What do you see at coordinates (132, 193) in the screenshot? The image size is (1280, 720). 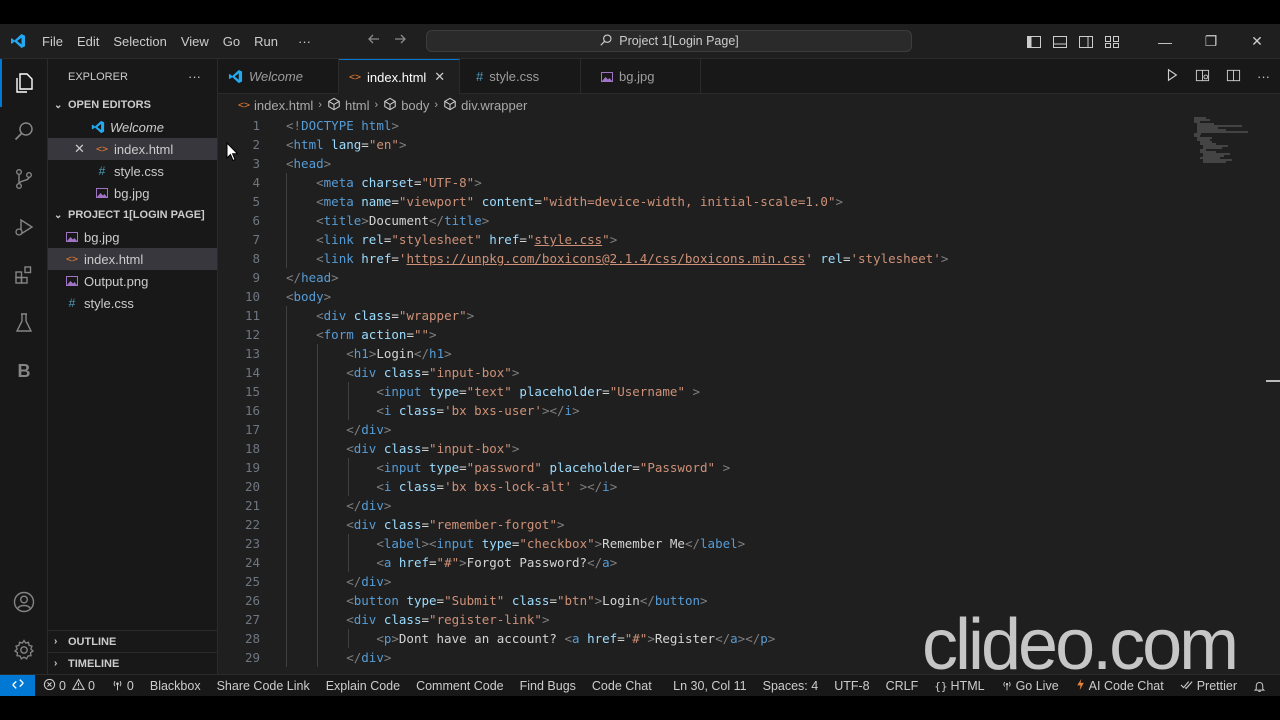 I see `open-editor-bg-jpg: bg.jpg` at bounding box center [132, 193].